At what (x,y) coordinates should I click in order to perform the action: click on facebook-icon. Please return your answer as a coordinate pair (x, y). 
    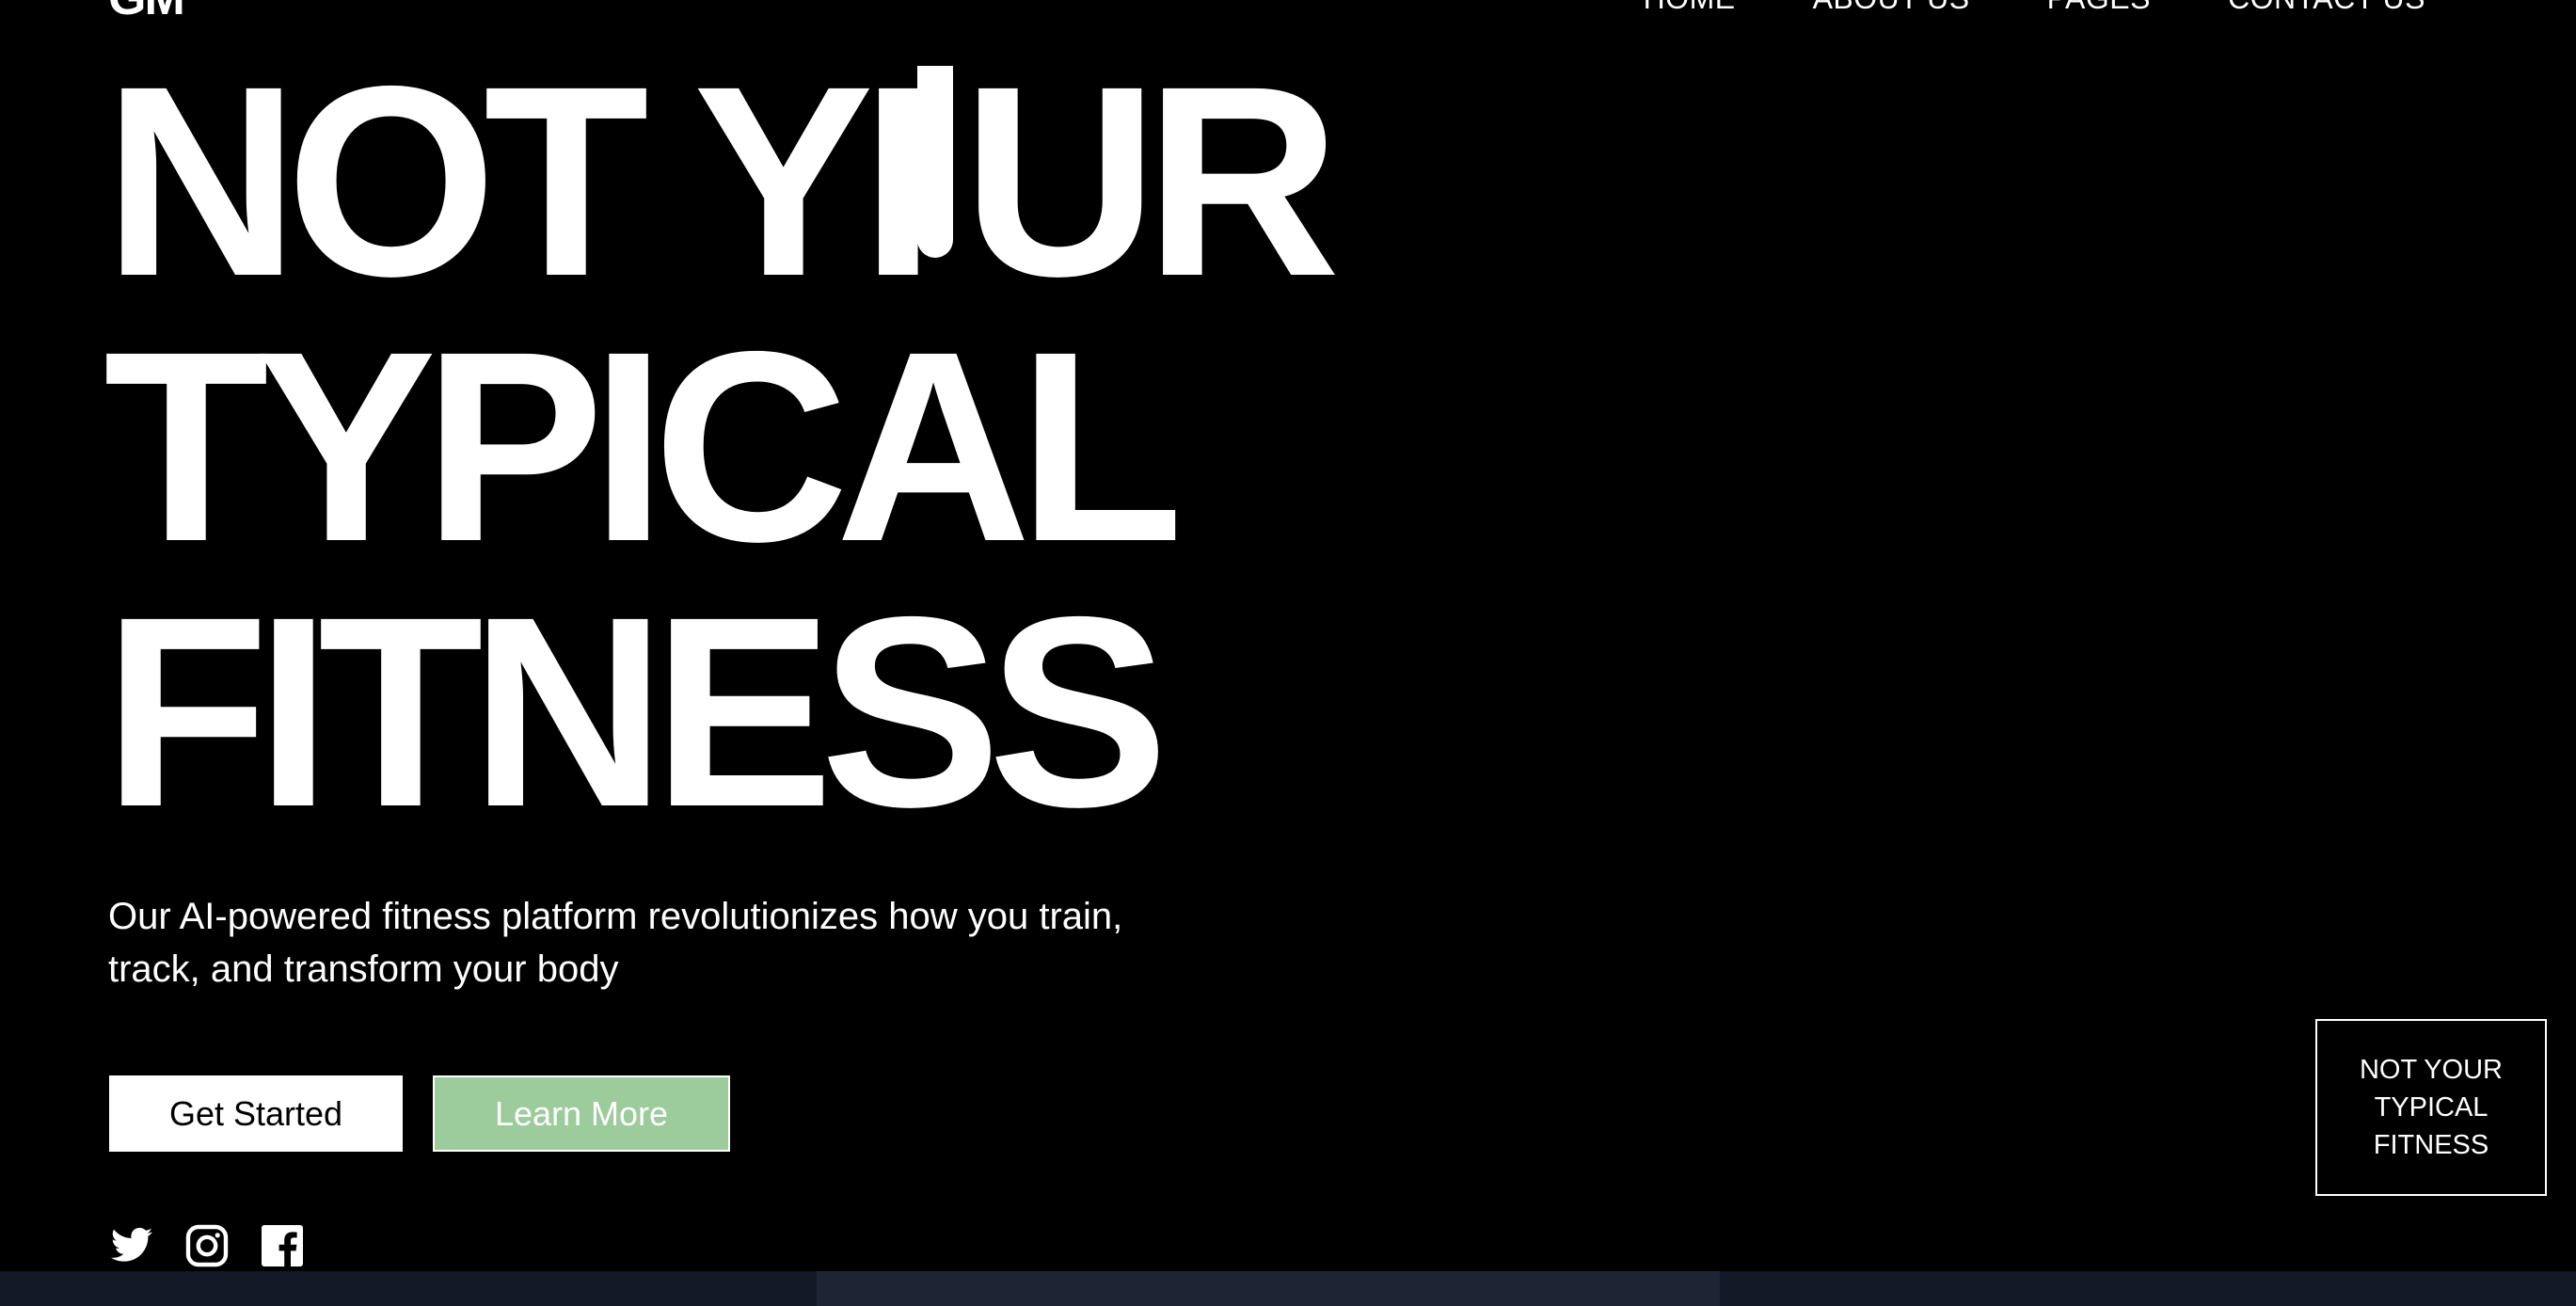
    Looking at the image, I should click on (282, 1245).